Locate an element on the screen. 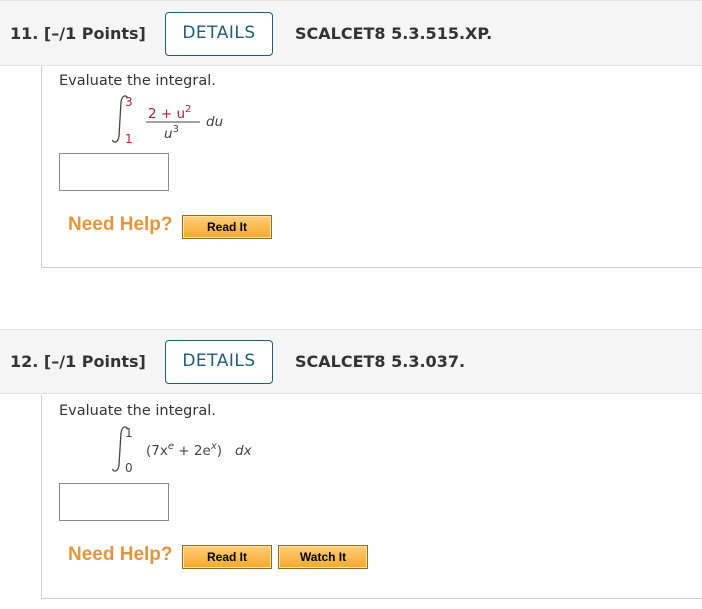 The image size is (702, 609). integral-expression: 3 1 2 + u2 u3 du is located at coordinates (167, 120).